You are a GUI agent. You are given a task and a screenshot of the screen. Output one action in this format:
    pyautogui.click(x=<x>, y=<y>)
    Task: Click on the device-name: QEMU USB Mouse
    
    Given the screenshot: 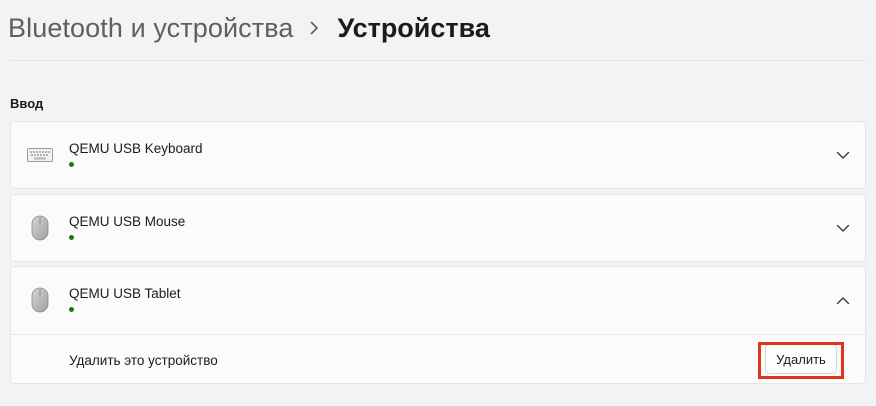 What is the action you would take?
    pyautogui.click(x=127, y=221)
    